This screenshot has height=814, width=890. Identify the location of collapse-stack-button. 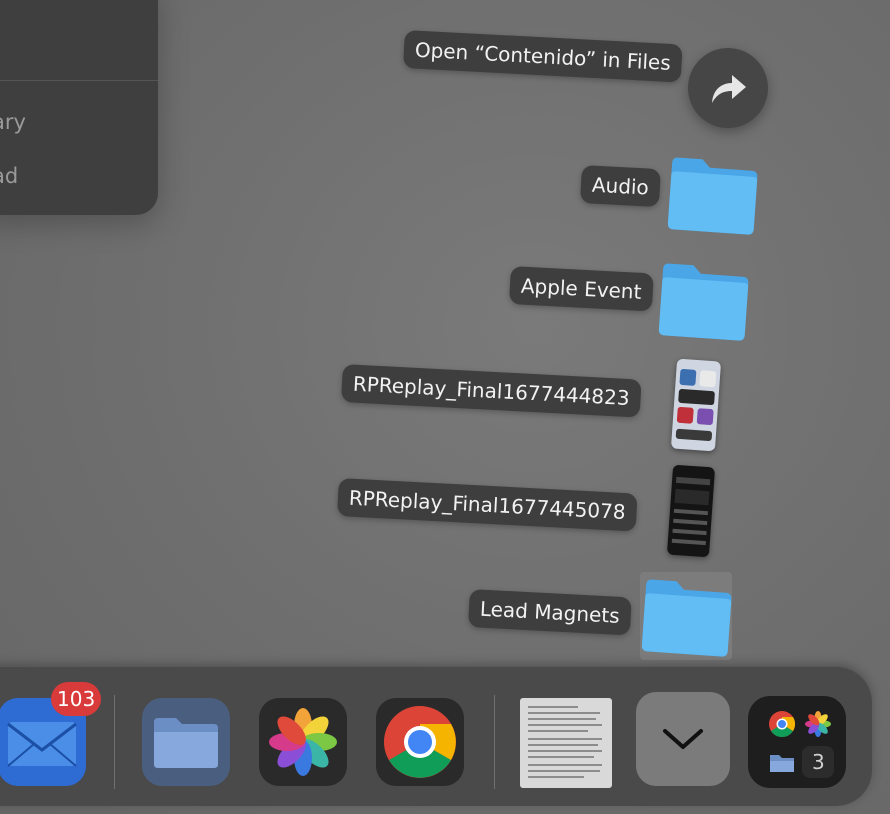
(683, 739).